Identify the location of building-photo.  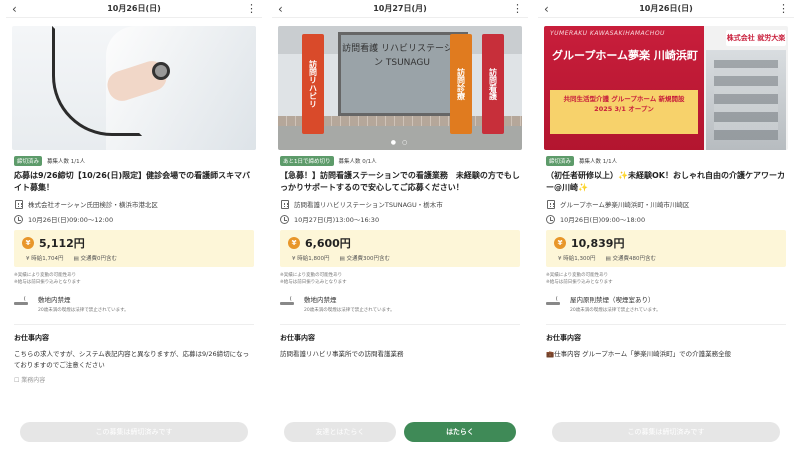
(746, 100).